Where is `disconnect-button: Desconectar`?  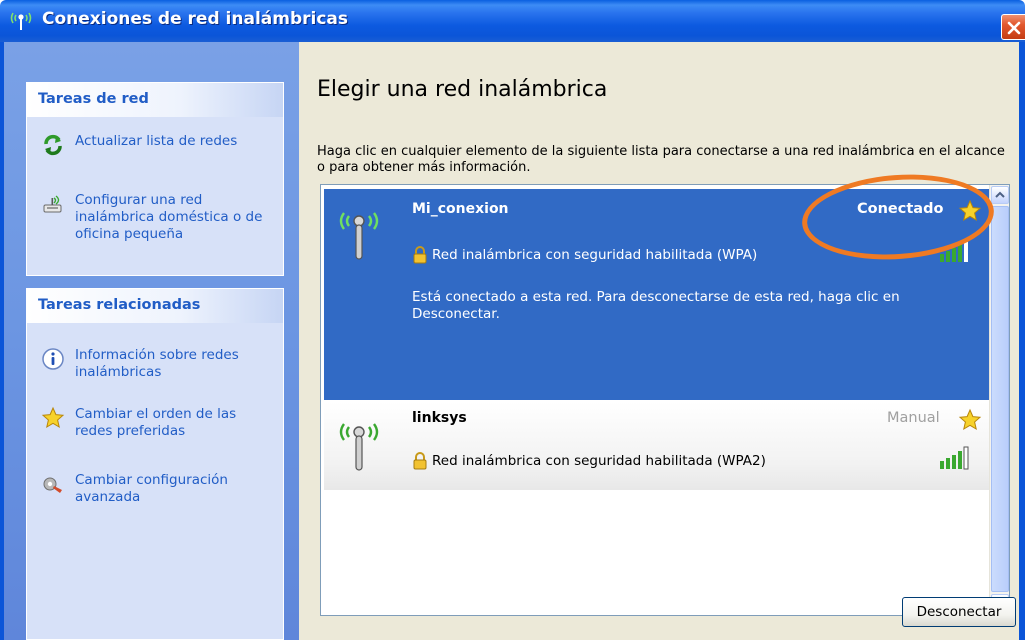
disconnect-button: Desconectar is located at coordinates (959, 612).